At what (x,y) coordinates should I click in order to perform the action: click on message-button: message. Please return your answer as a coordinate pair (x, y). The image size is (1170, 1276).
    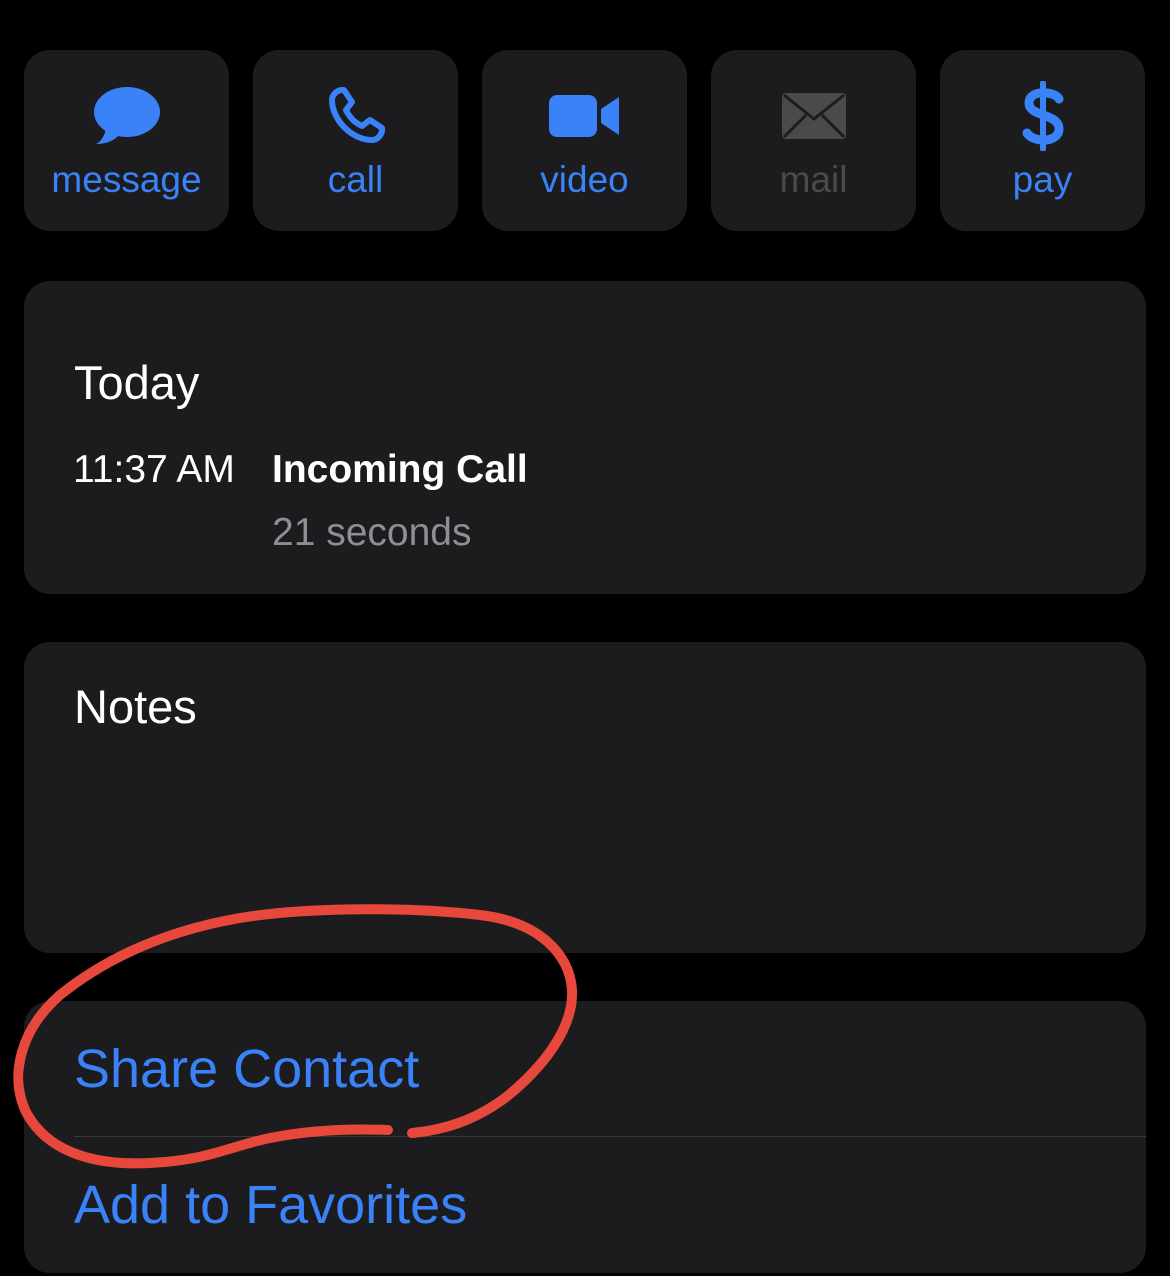
    Looking at the image, I should click on (126, 140).